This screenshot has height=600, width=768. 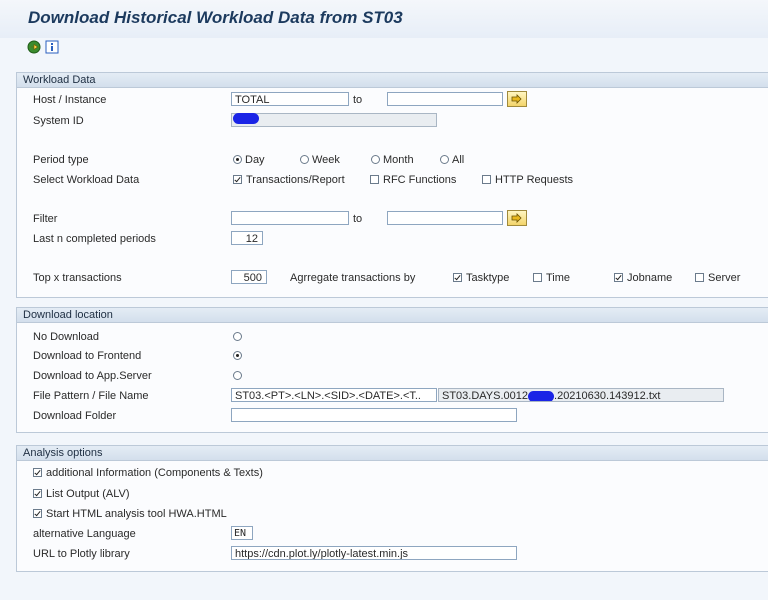 I want to click on download-folder-label: Download Folder, so click(x=75, y=416).